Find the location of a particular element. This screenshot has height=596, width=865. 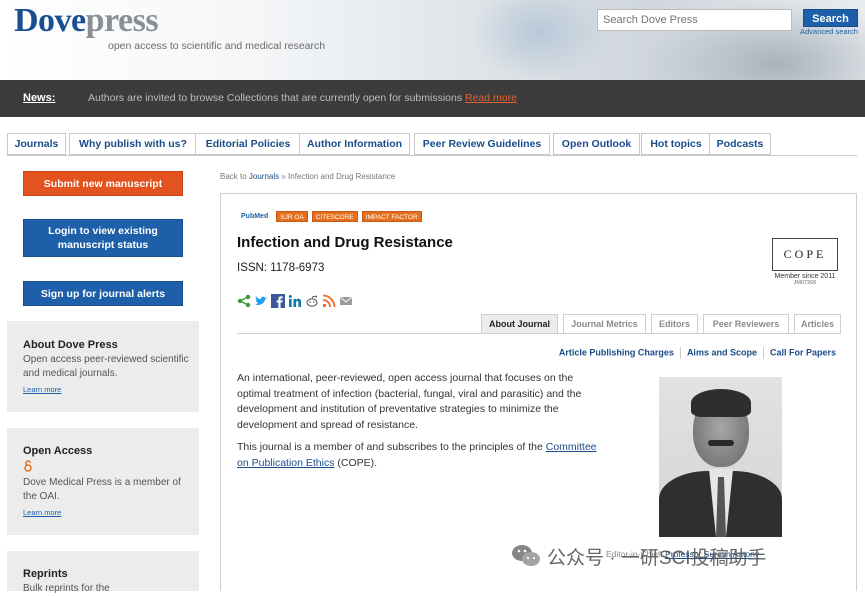

sjr-badge: SJR OA is located at coordinates (292, 216).